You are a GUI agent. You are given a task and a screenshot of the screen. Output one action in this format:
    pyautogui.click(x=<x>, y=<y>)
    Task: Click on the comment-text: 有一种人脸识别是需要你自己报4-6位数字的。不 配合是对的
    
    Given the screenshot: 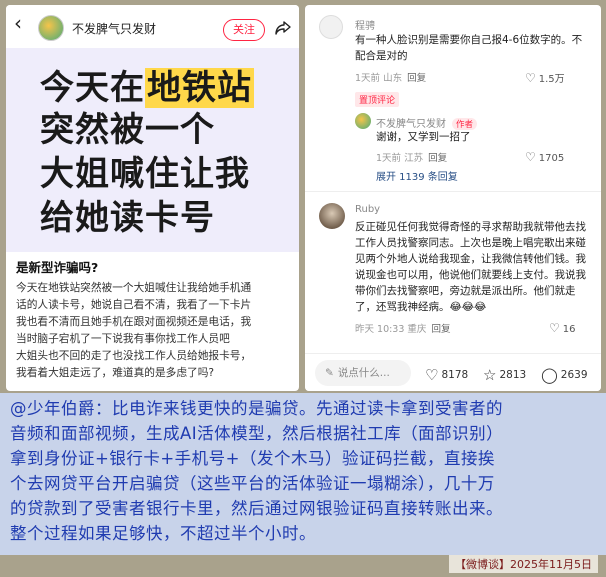 What is the action you would take?
    pyautogui.click(x=468, y=48)
    